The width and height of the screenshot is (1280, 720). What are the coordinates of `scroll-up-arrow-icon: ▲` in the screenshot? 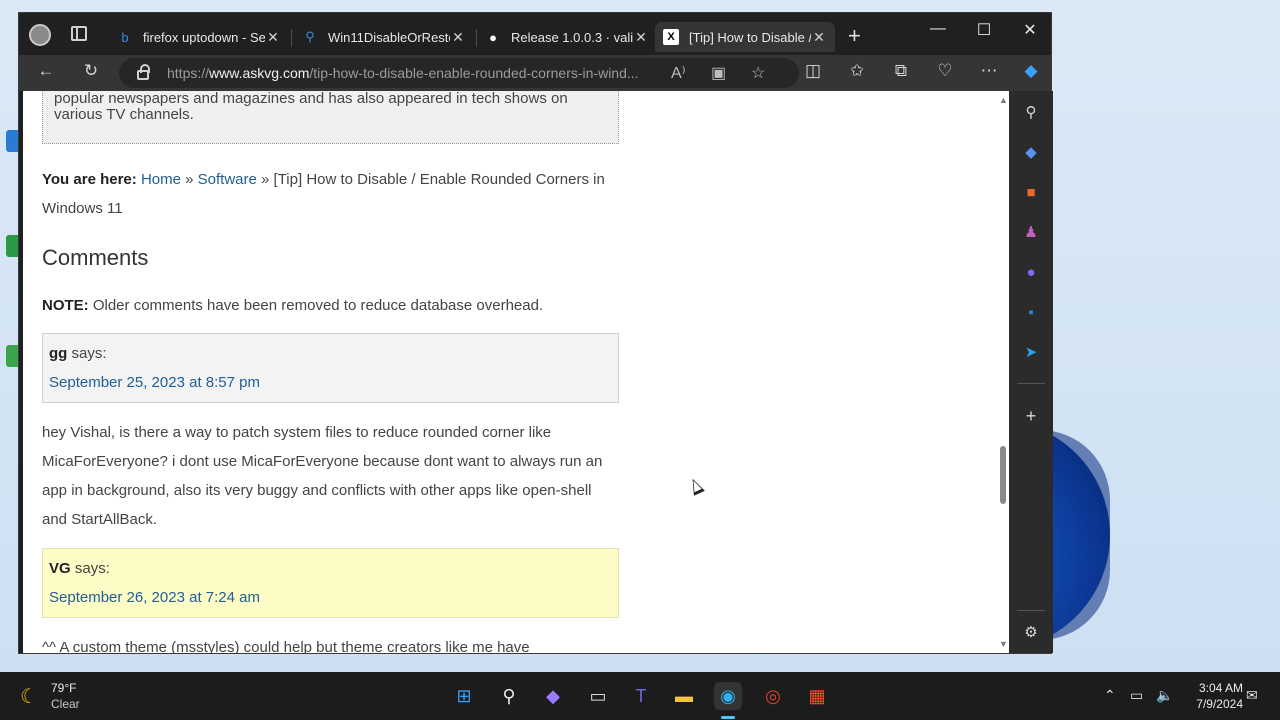 It's located at (1003, 100).